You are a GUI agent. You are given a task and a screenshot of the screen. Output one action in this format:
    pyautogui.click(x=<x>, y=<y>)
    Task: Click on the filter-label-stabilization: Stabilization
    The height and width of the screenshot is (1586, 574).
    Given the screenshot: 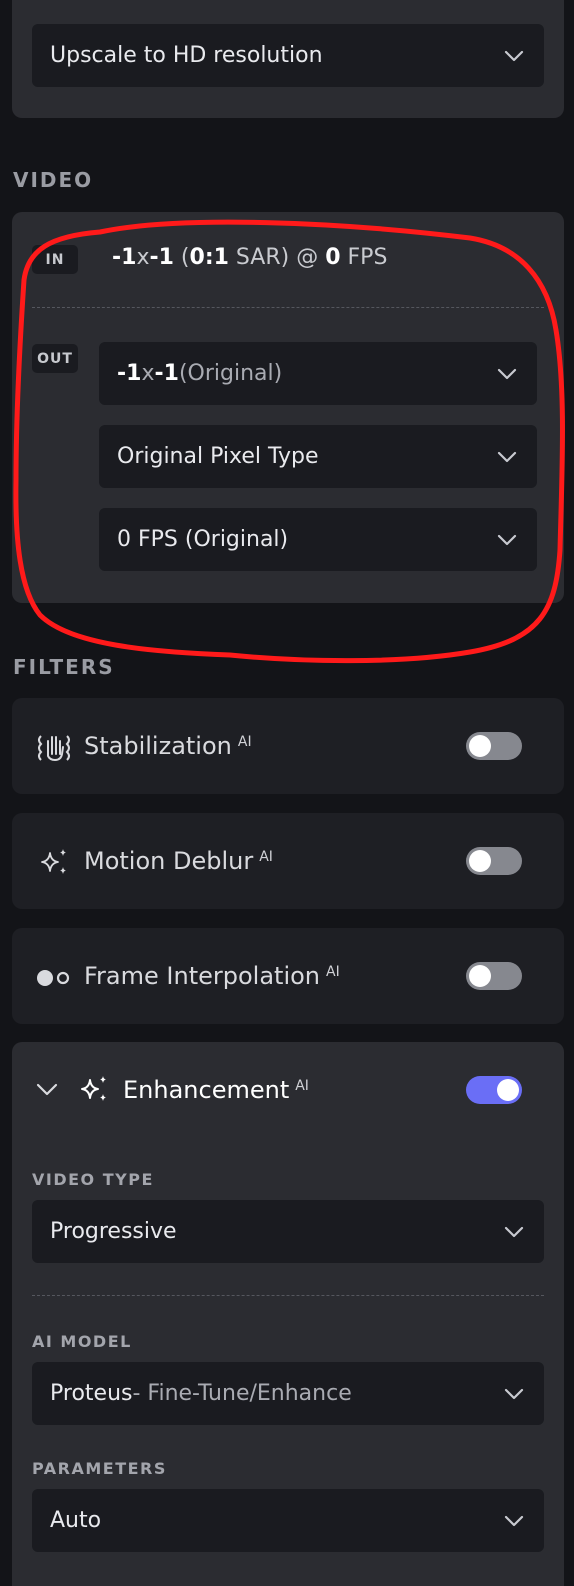 What is the action you would take?
    pyautogui.click(x=158, y=746)
    